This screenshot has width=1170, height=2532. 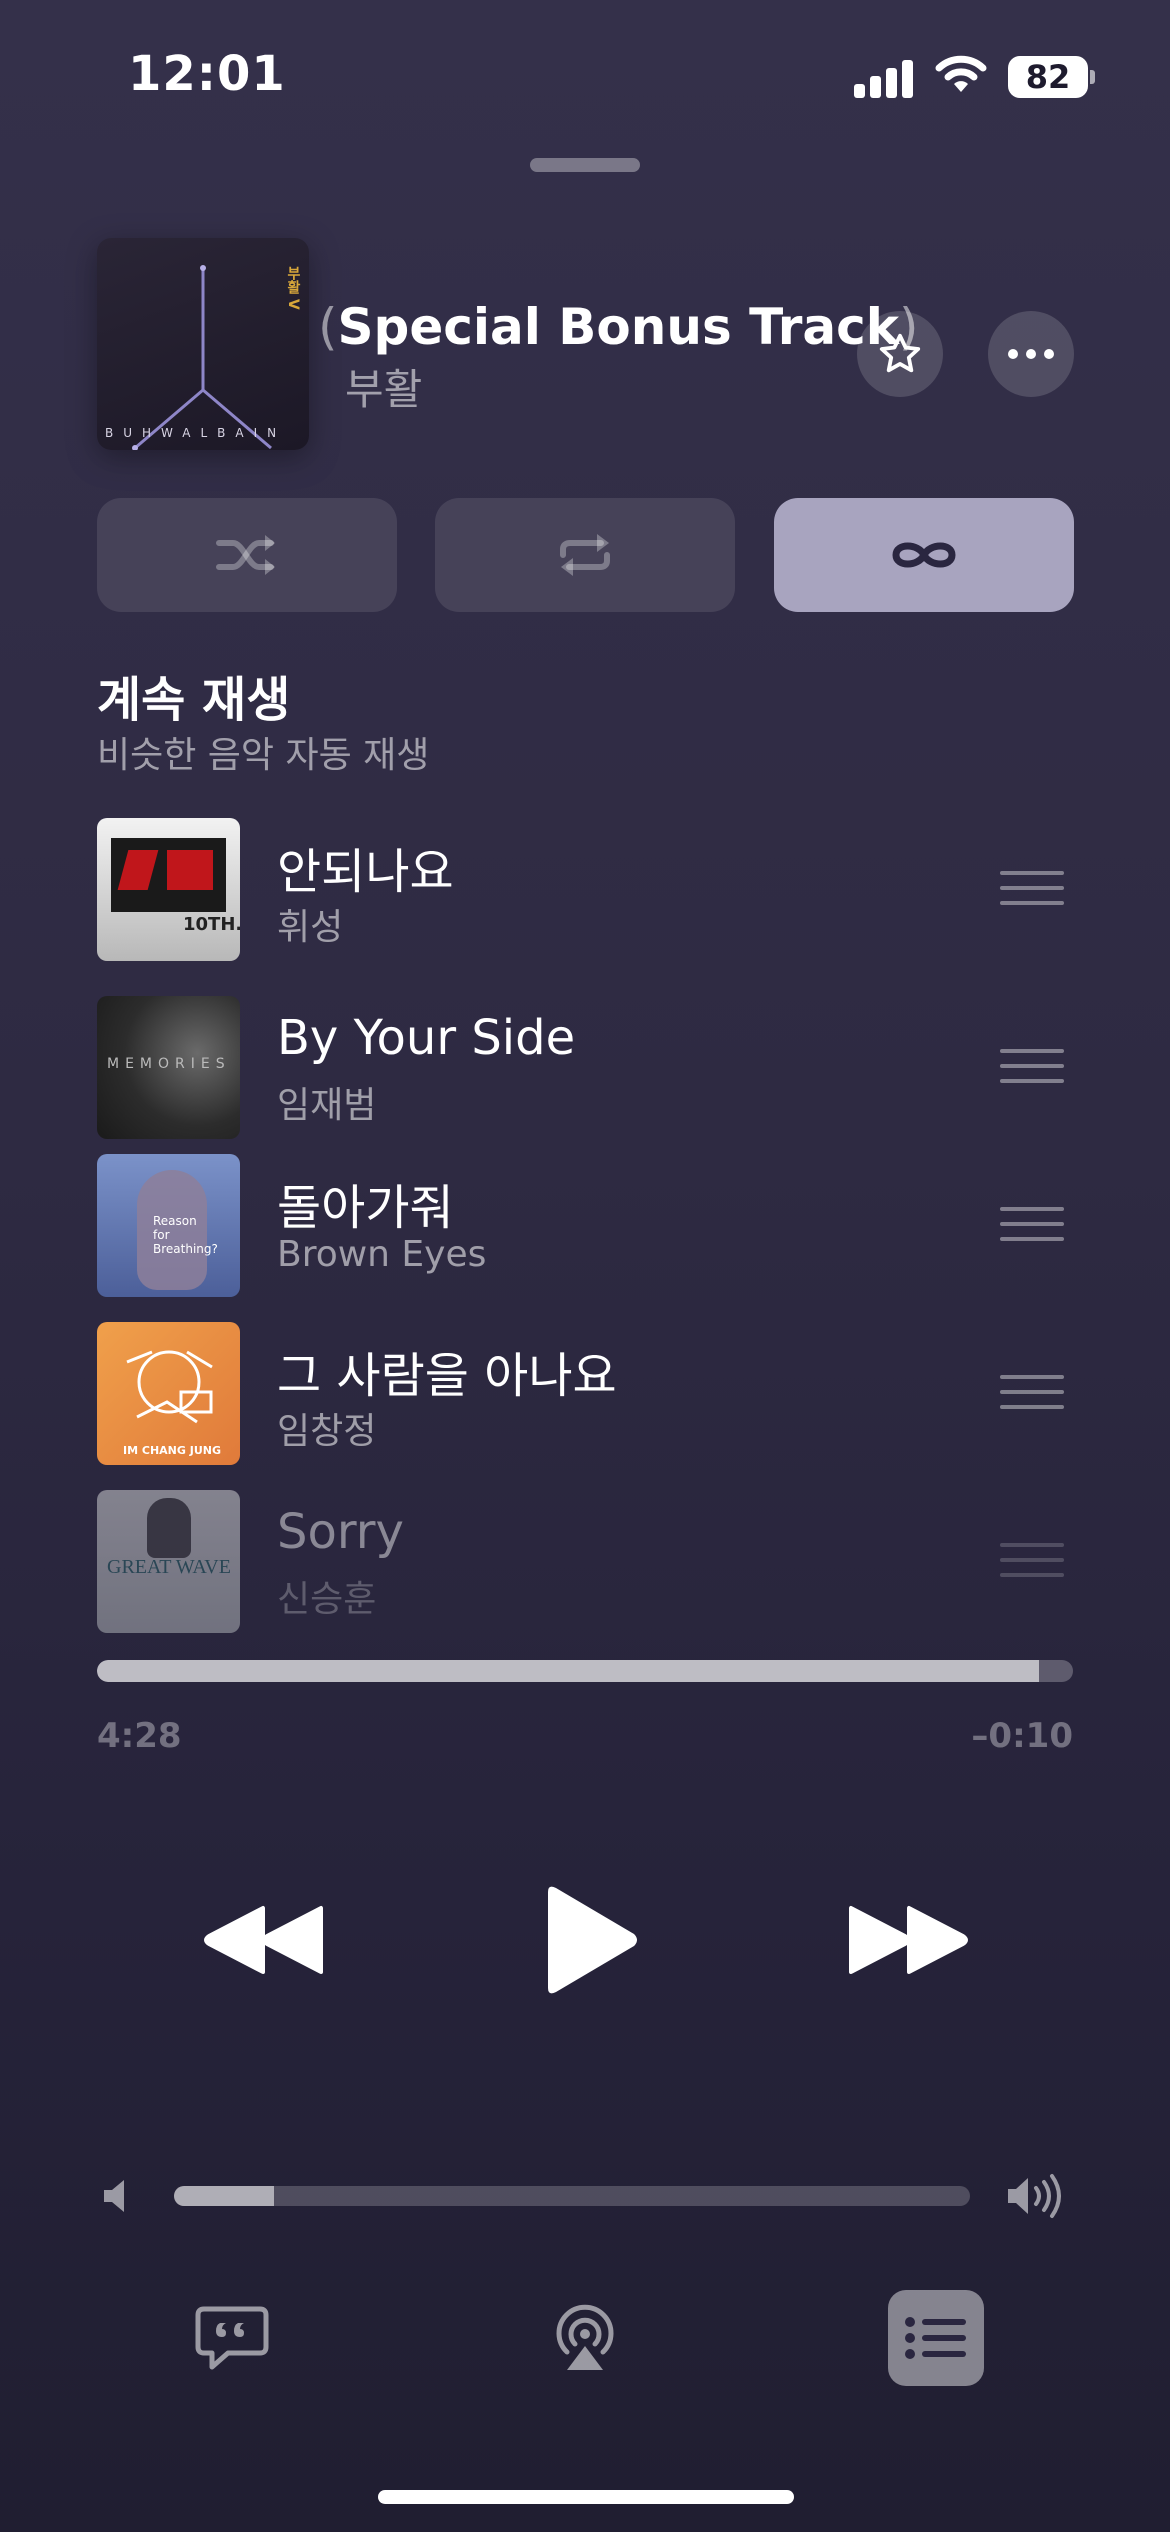 I want to click on queue-item-title: 돌아가줘, so click(x=365, y=1208).